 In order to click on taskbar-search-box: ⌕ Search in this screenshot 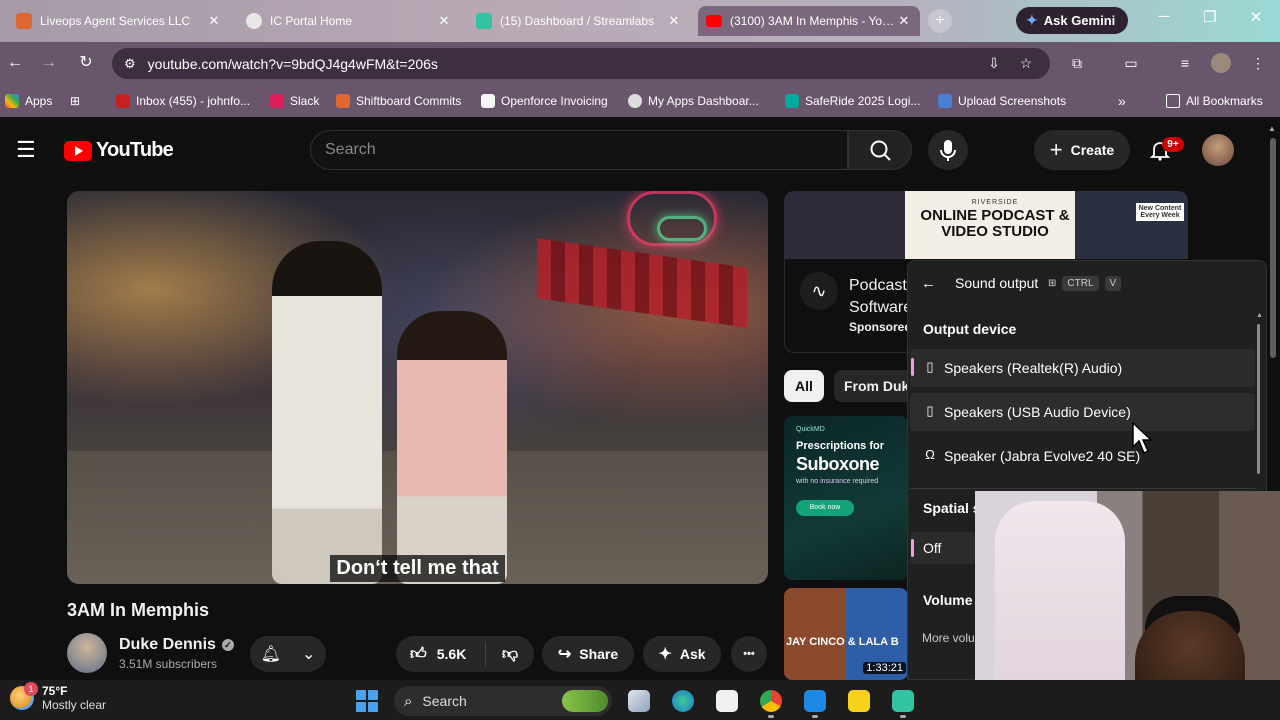, I will do `click(503, 701)`.